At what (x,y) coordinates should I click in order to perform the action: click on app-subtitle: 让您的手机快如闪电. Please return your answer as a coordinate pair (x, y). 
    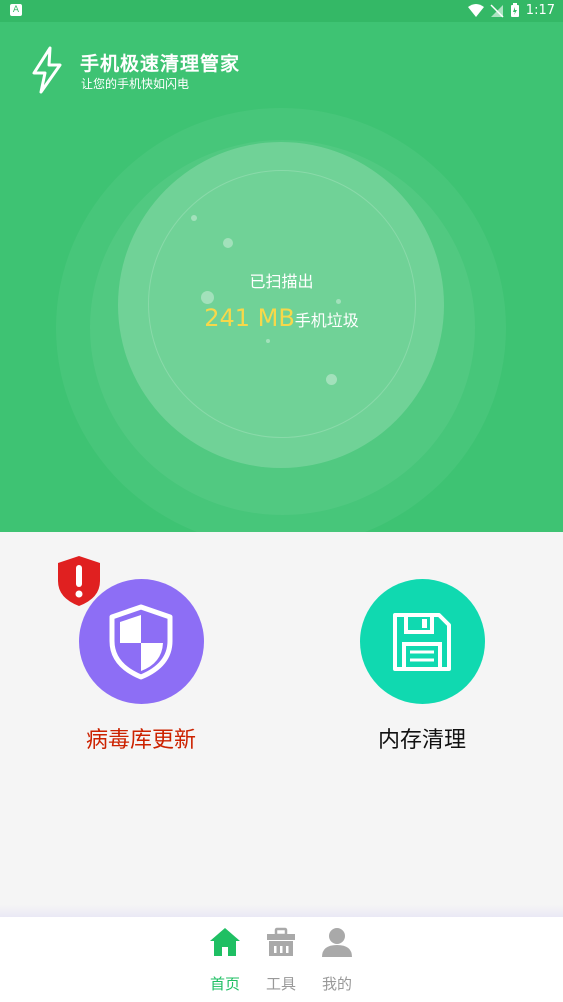
    Looking at the image, I should click on (135, 84).